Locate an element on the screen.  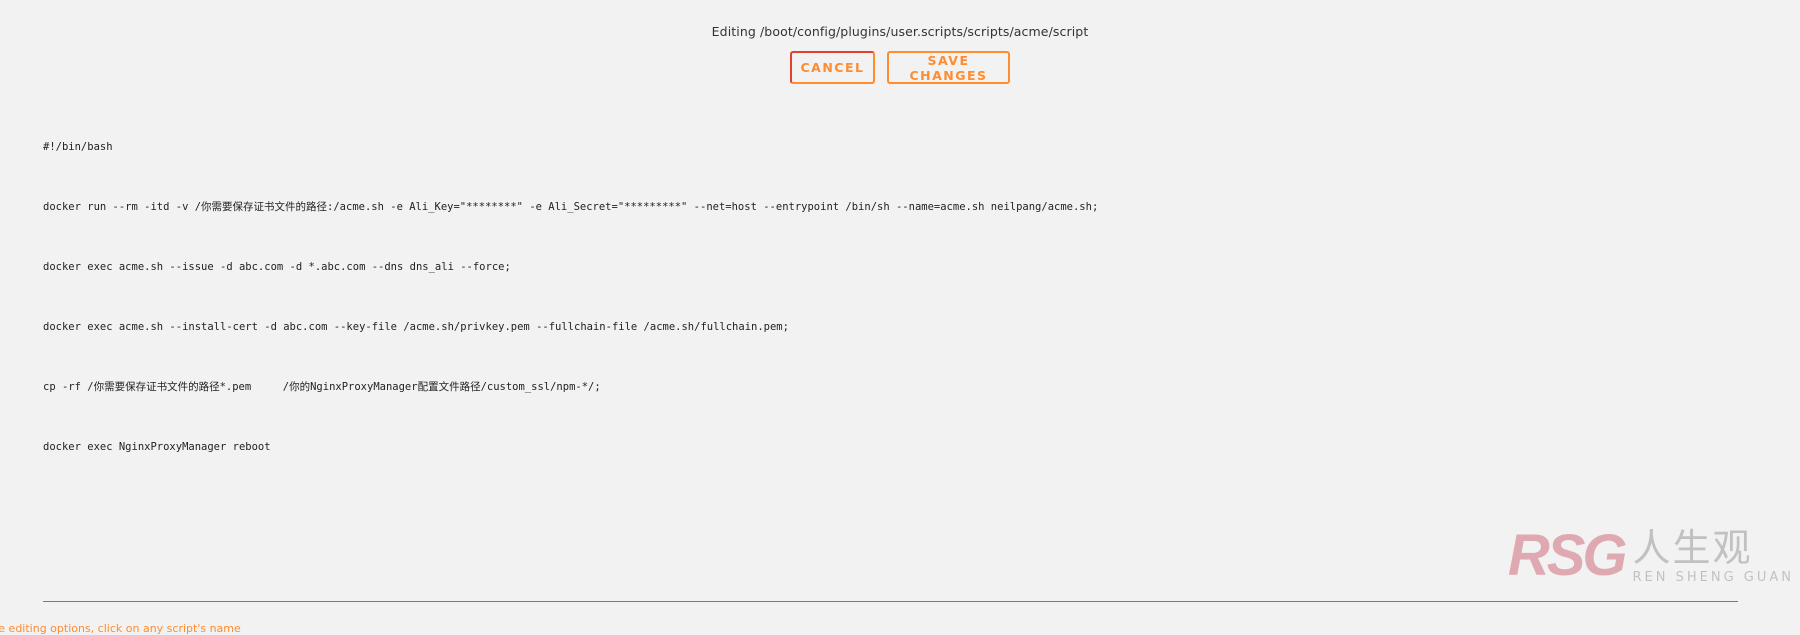
watermark-logo: RSG 人生观 REN SHENG GUAN is located at coordinates (1651, 556).